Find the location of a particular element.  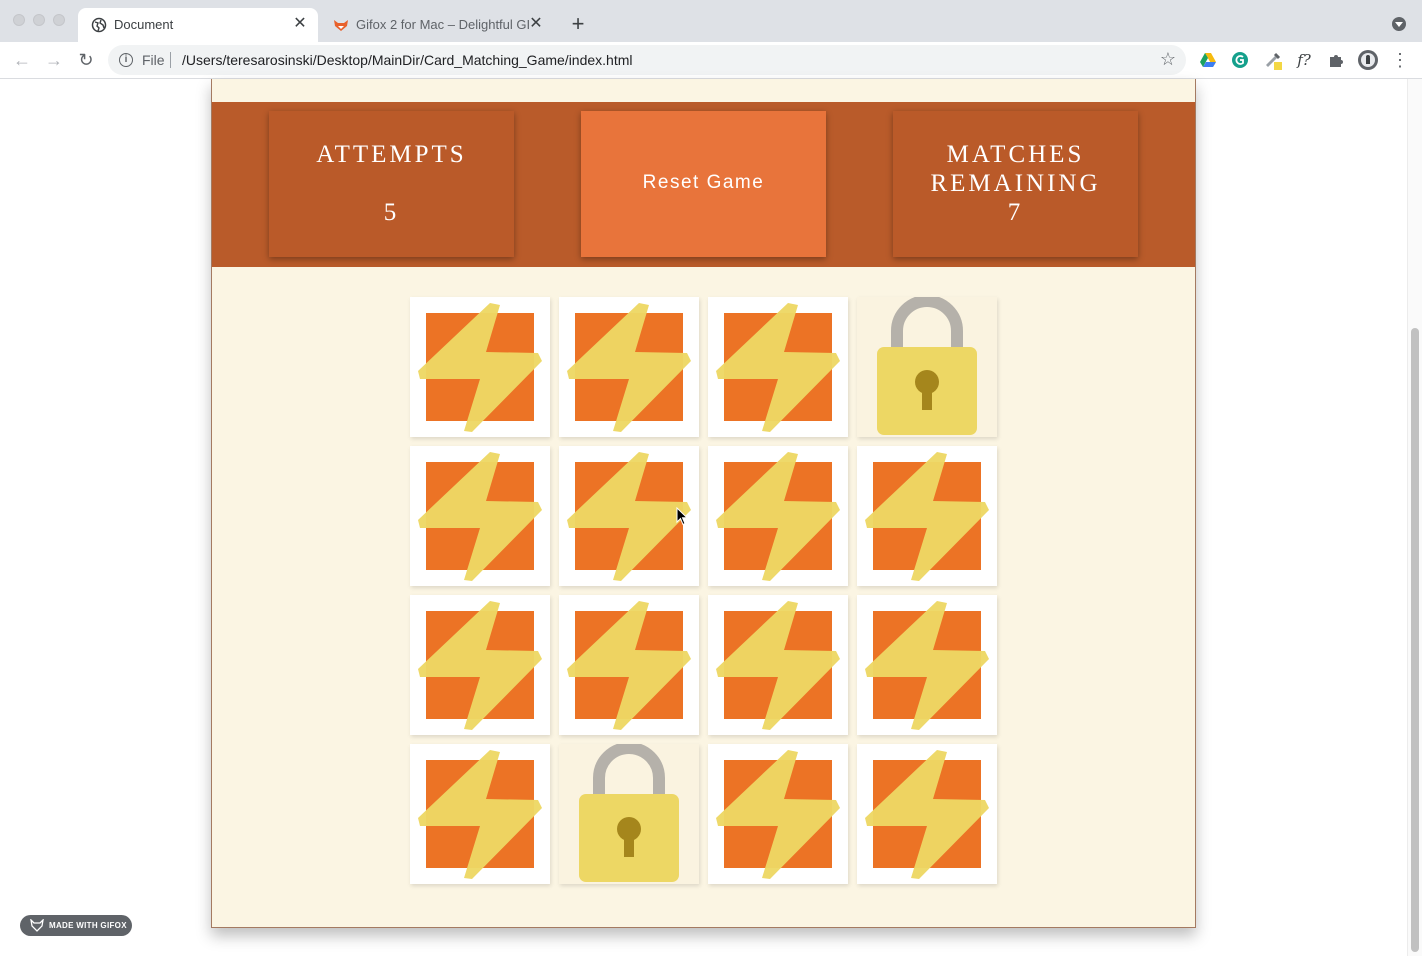

badge-text: MADE WITH GIFOX is located at coordinates (88, 925).